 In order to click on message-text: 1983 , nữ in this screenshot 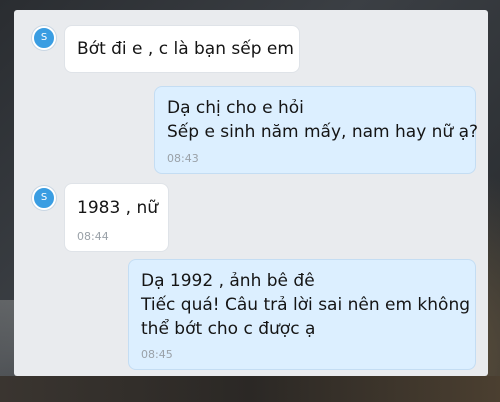, I will do `click(118, 208)`.